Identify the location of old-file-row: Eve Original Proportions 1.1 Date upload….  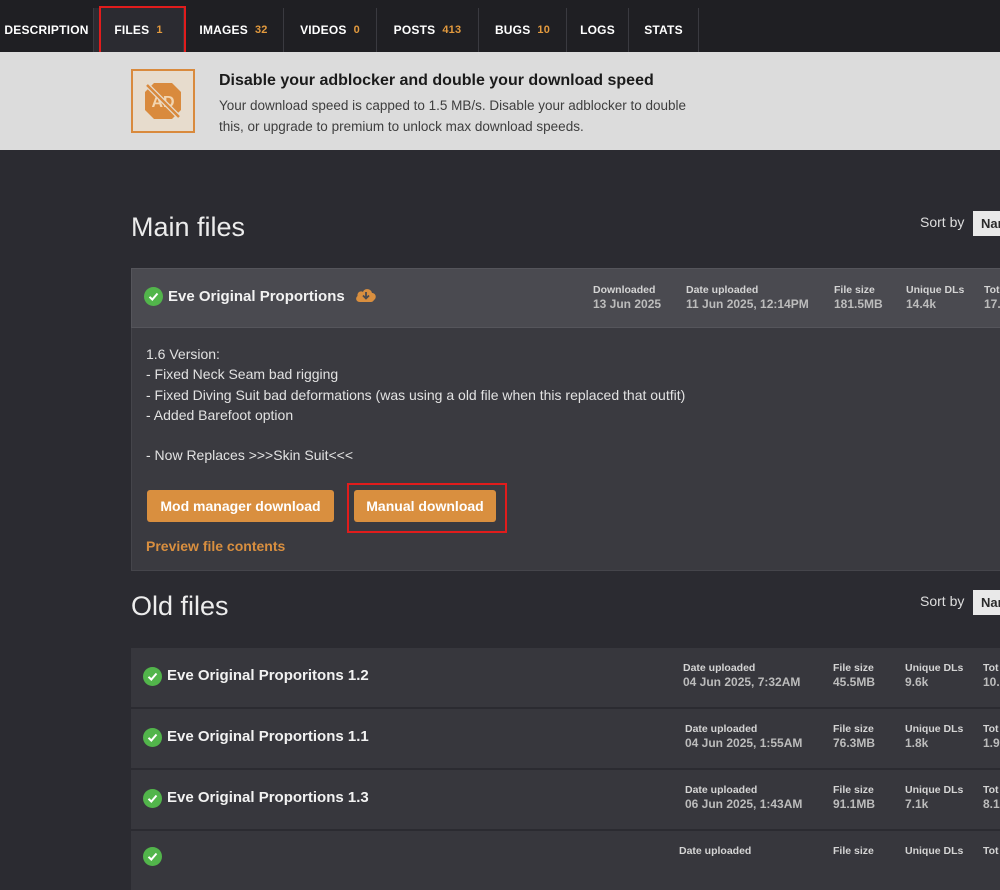
(565, 738).